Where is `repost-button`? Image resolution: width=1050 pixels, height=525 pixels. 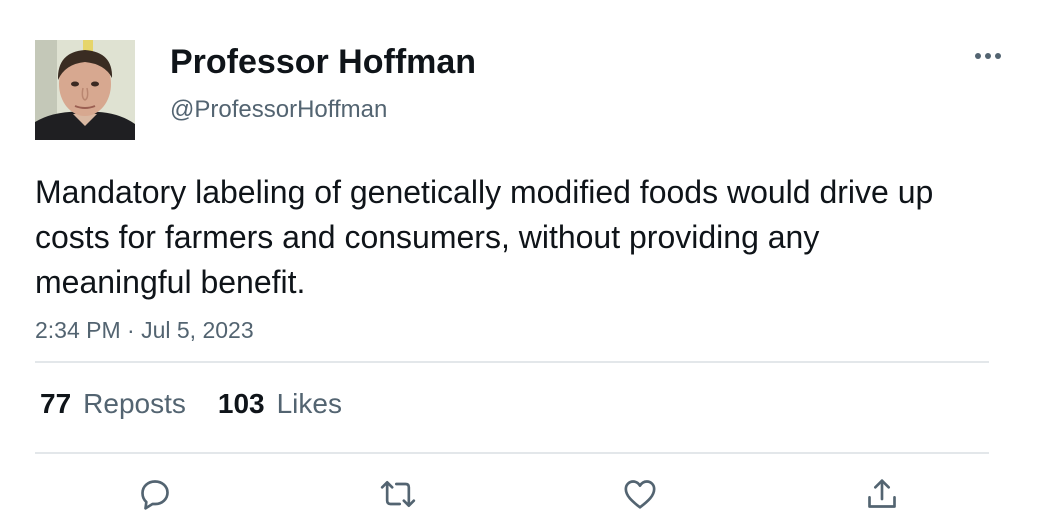
repost-button is located at coordinates (398, 494).